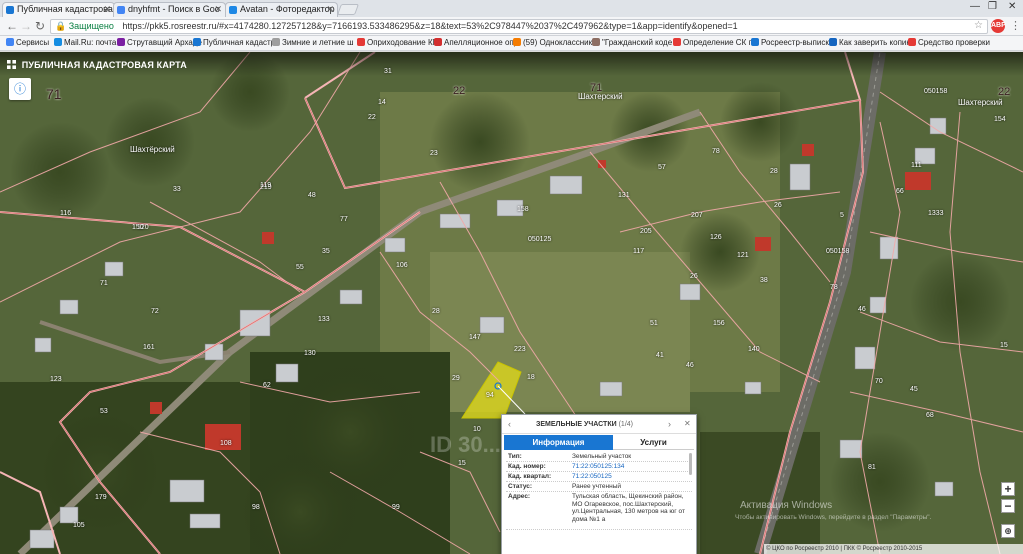 The image size is (1023, 554). I want to click on field-row: Статус: Ранее учтенный, so click(599, 487).